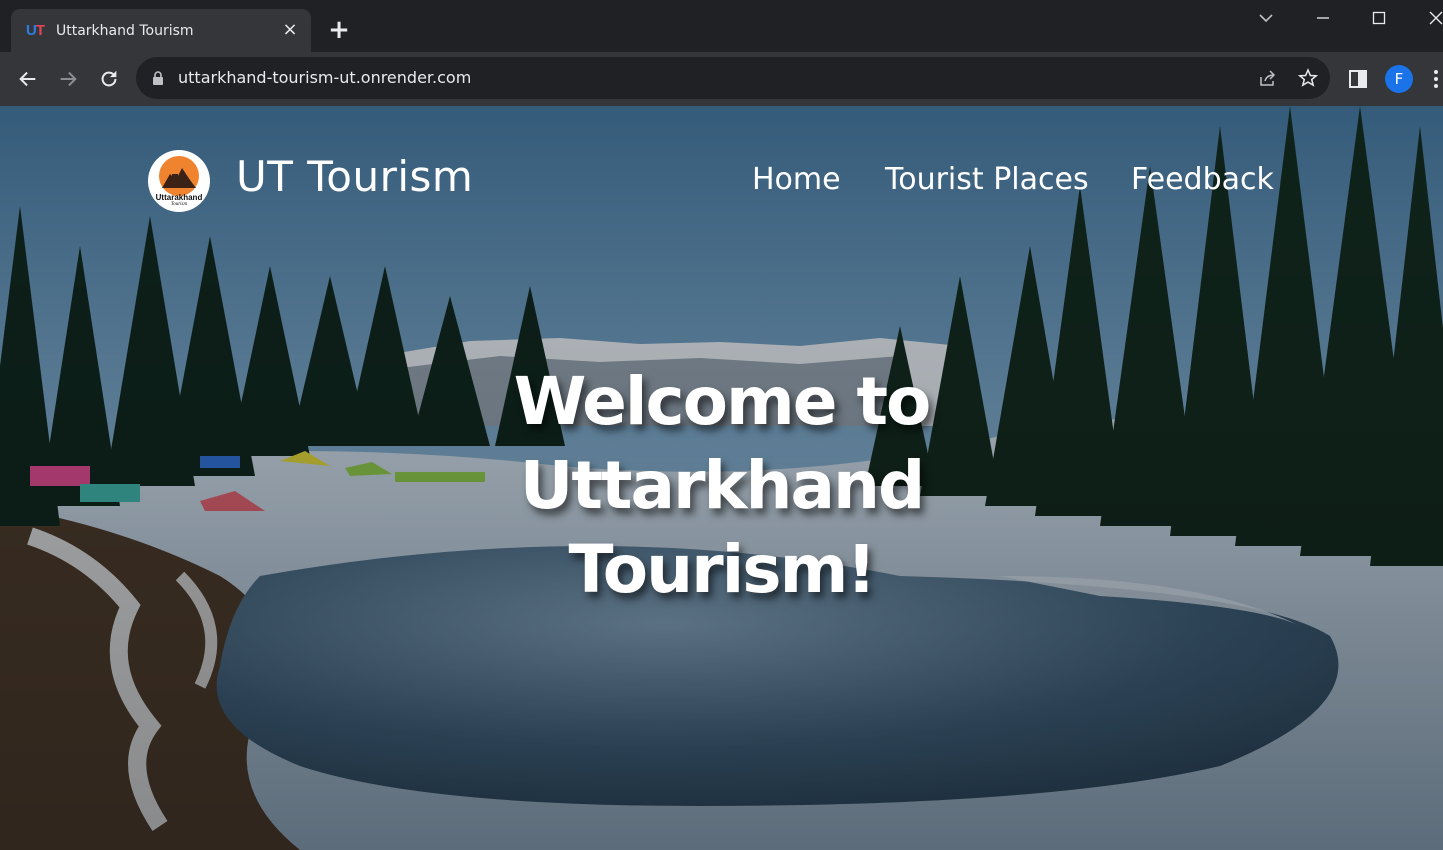  What do you see at coordinates (1266, 18) in the screenshot?
I see `tab-search-icon` at bounding box center [1266, 18].